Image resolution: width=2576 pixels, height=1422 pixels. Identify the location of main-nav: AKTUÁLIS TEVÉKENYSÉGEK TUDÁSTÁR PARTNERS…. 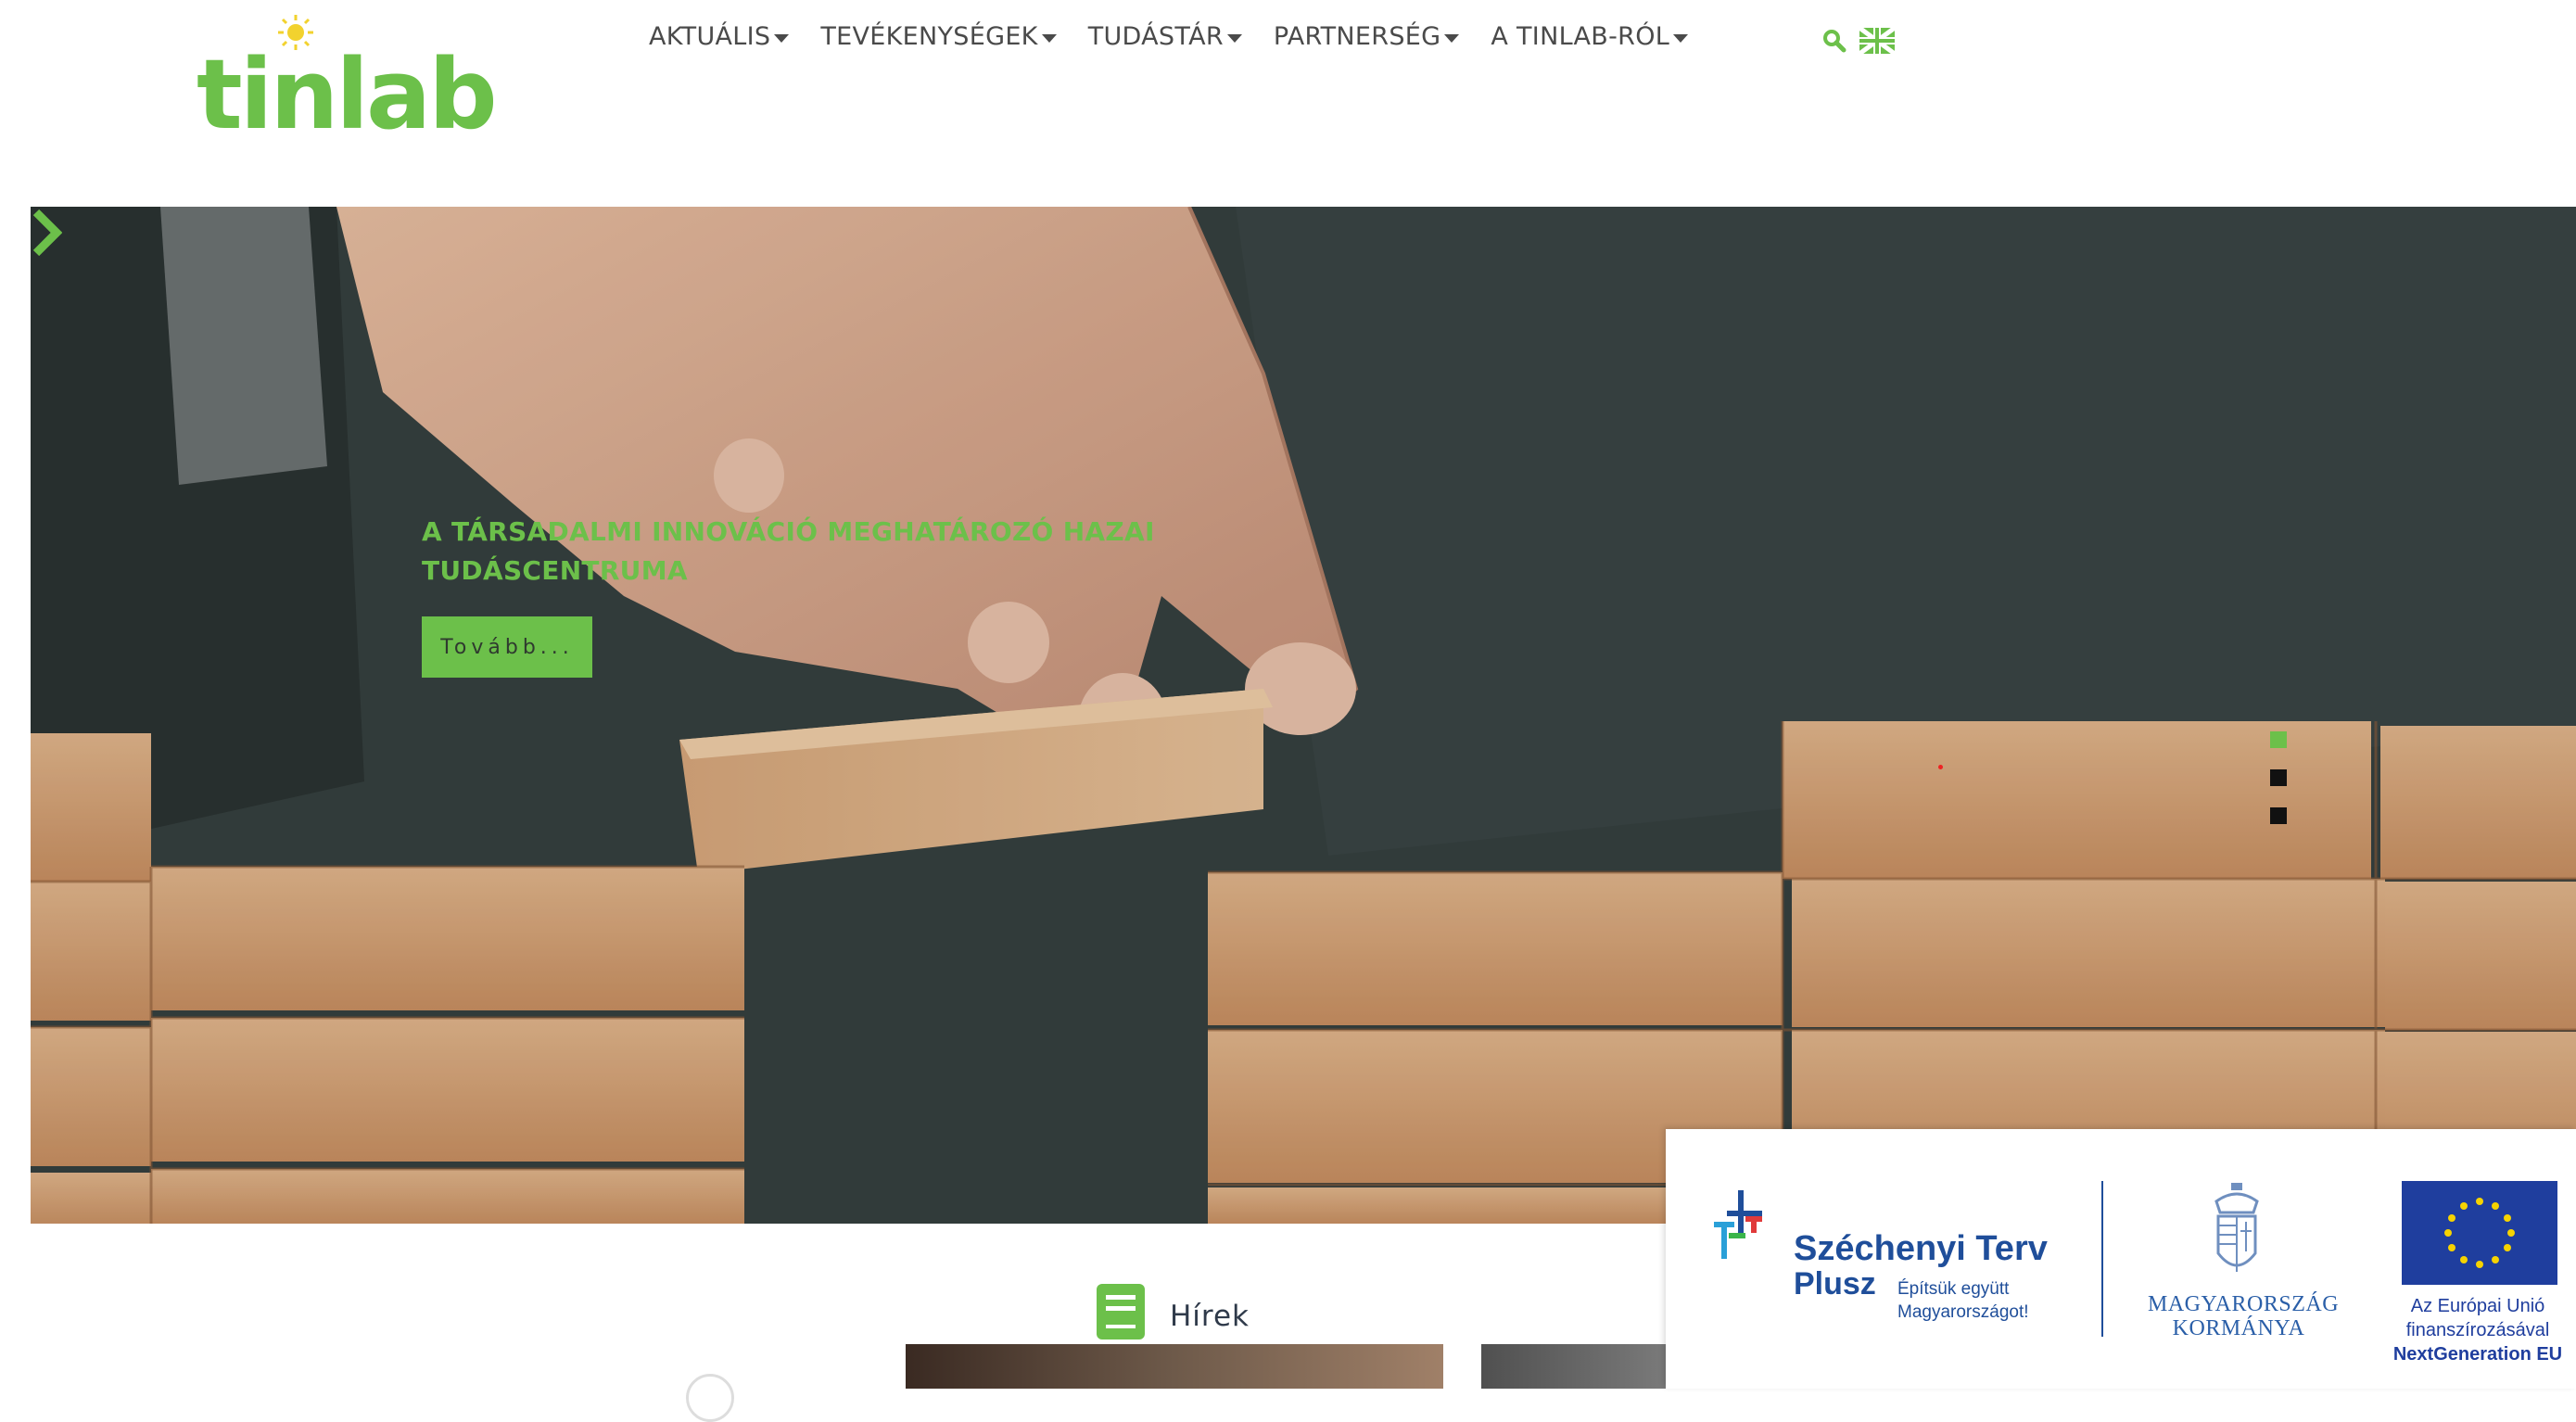
(1184, 36).